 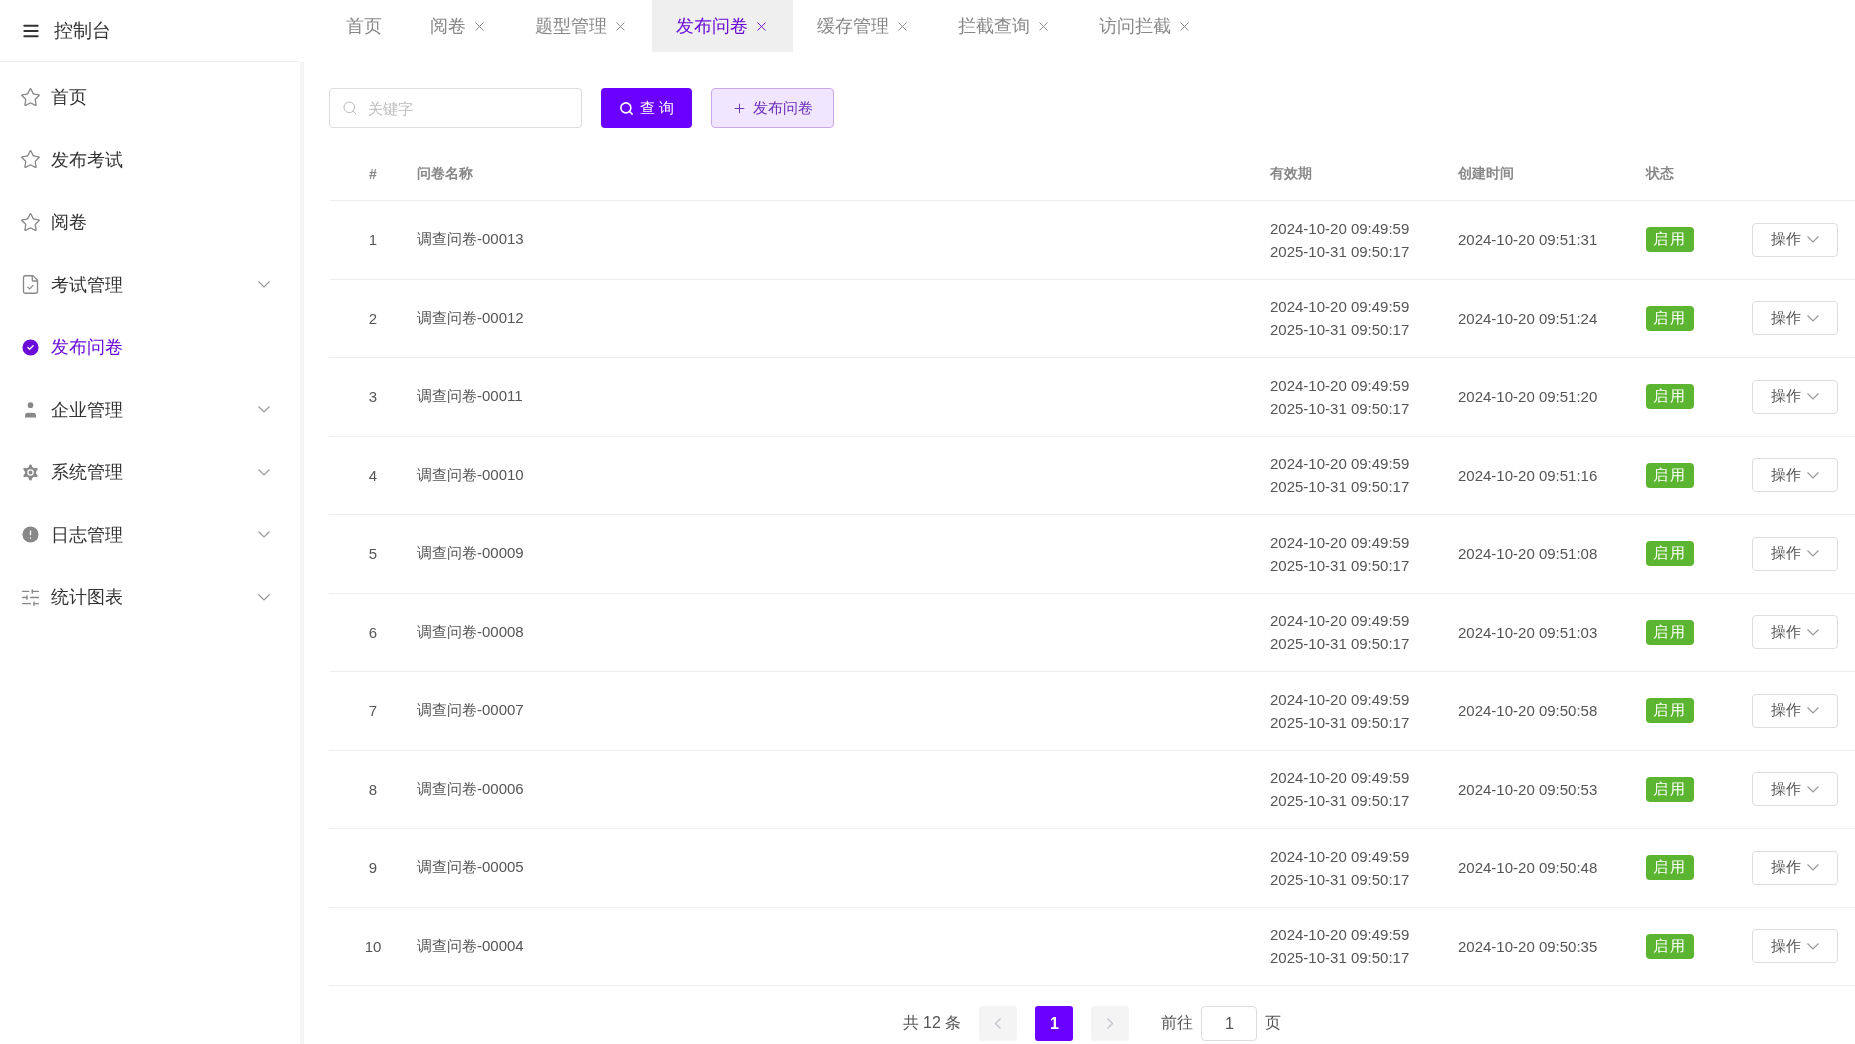 What do you see at coordinates (471, 318) in the screenshot?
I see `survey-name: 调查问卷-00012` at bounding box center [471, 318].